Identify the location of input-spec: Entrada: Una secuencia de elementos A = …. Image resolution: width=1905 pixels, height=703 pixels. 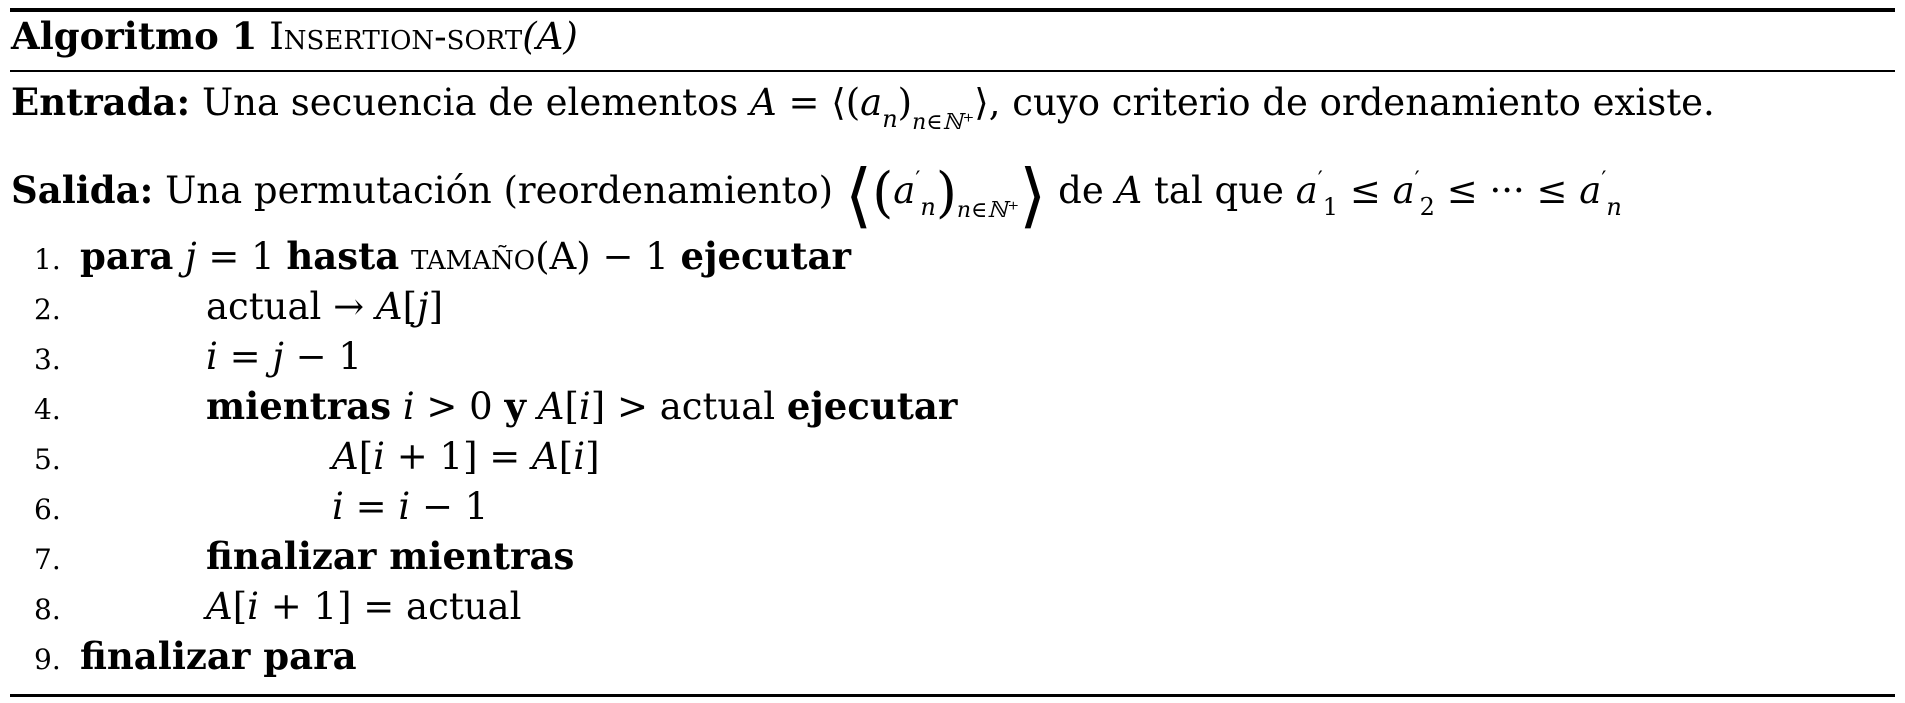
(863, 109).